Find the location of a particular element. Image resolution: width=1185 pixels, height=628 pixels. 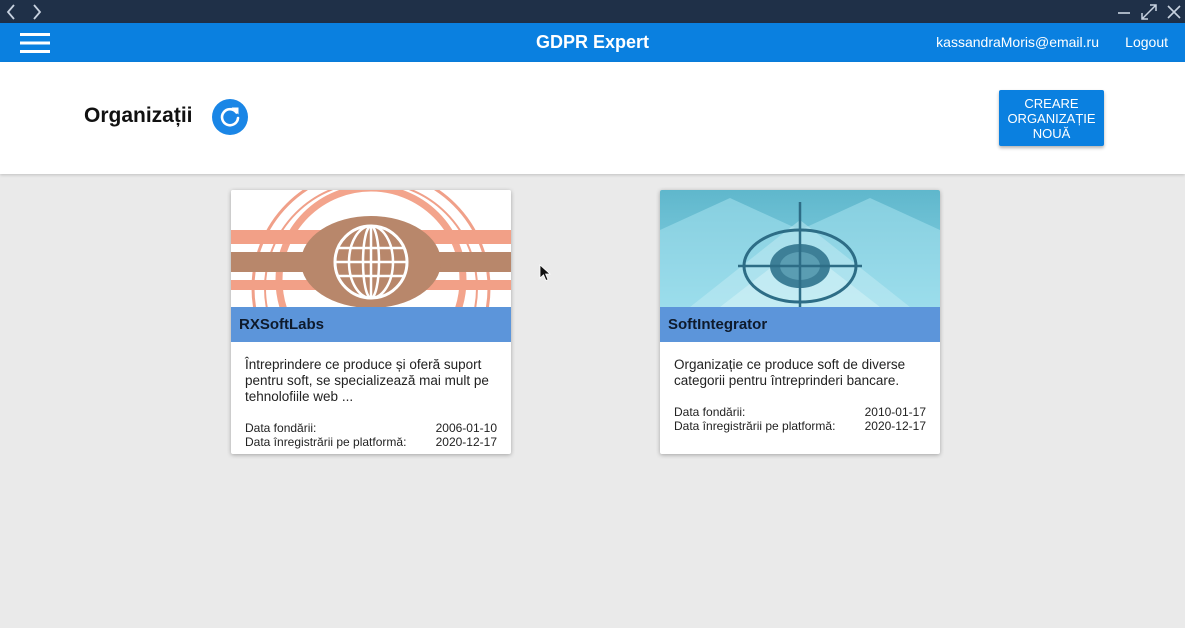

globe-logo-icon is located at coordinates (371, 248).